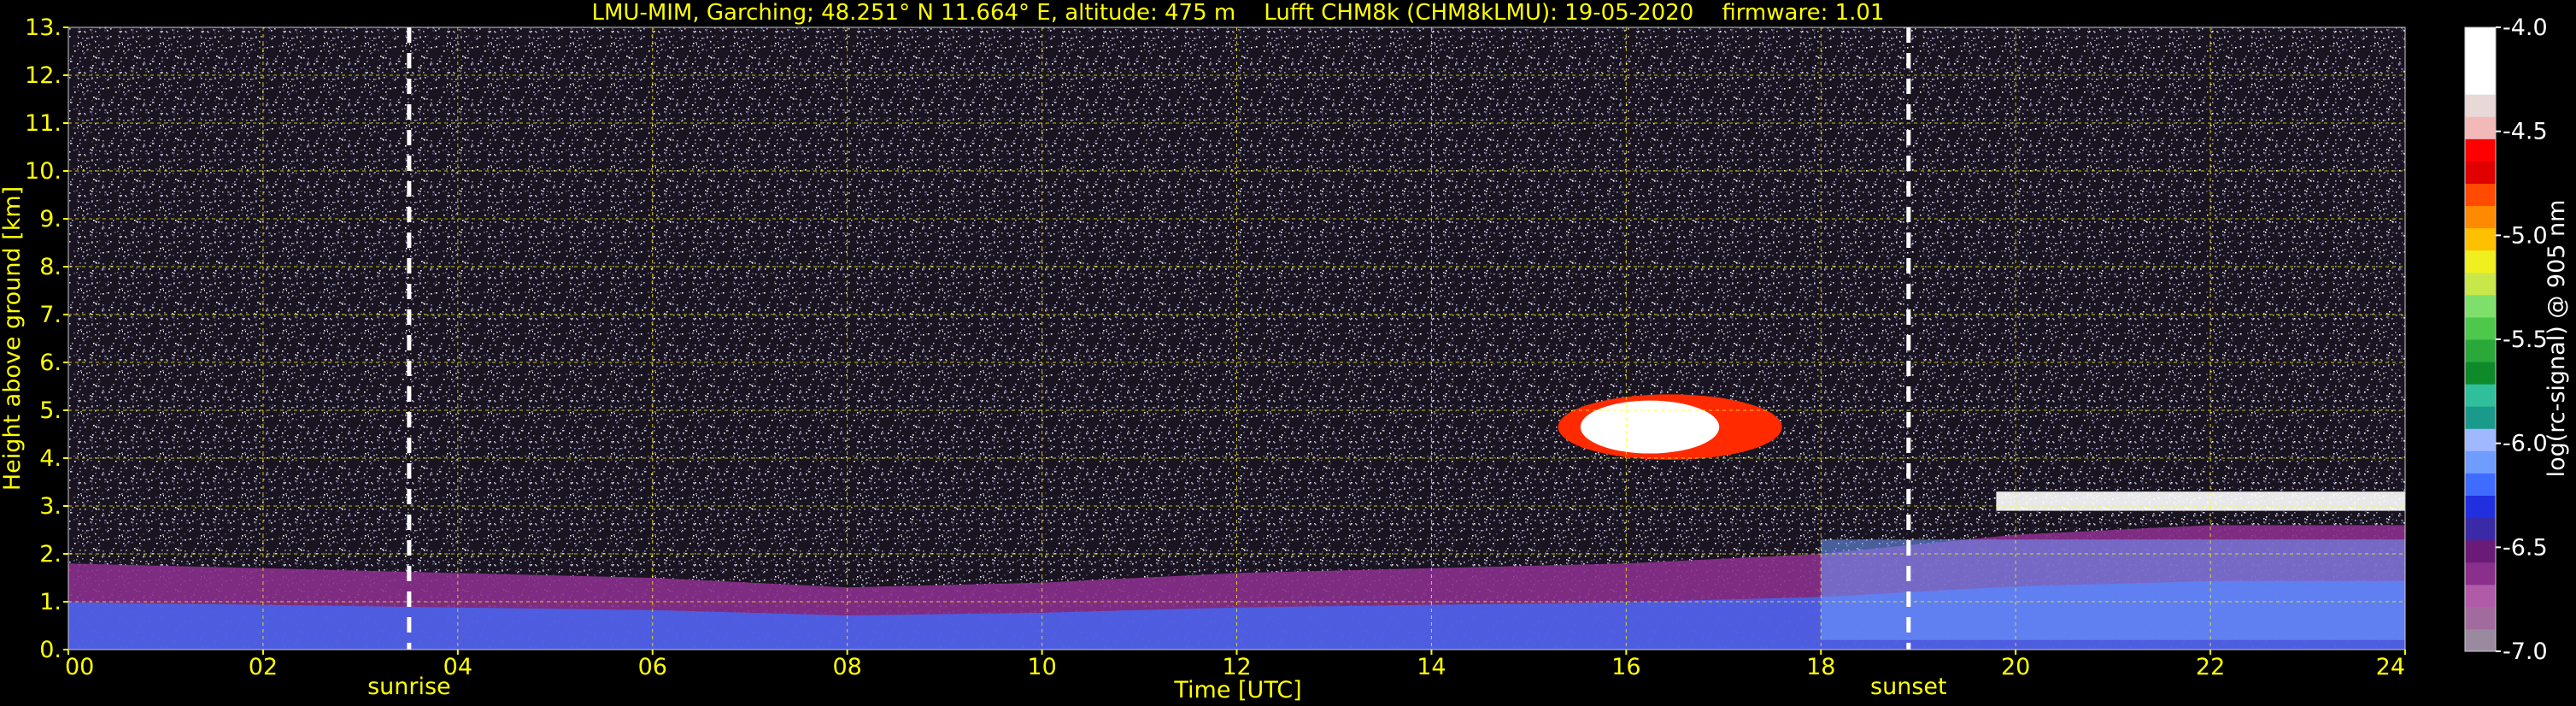 The width and height of the screenshot is (2576, 706). Describe the element at coordinates (1625, 667) in the screenshot. I see `x-tick-label: 16` at that location.